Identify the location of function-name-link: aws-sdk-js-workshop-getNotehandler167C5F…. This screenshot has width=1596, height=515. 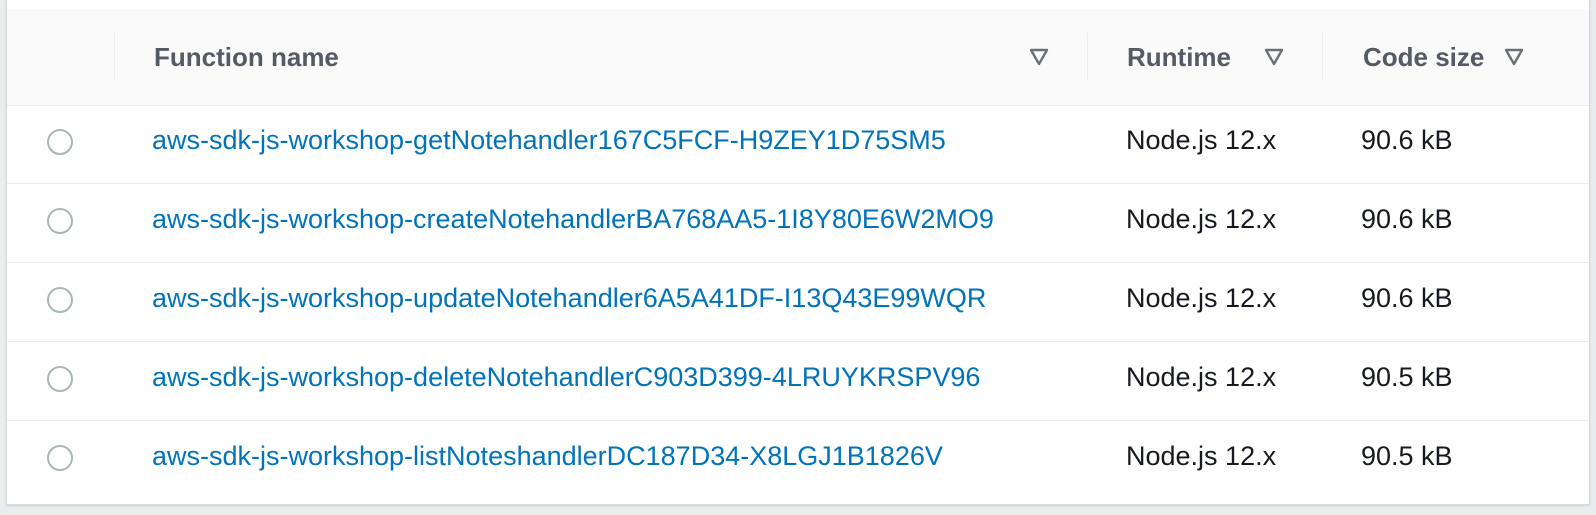
(549, 140).